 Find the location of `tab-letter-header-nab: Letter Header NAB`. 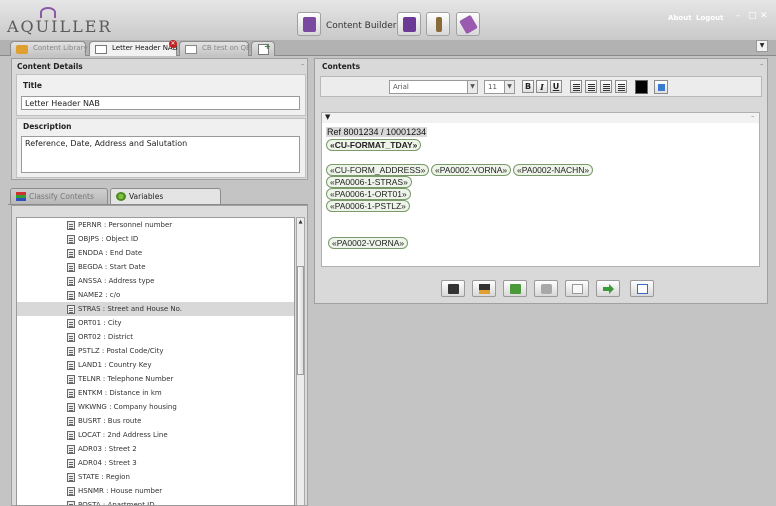

tab-letter-header-nab: Letter Header NAB is located at coordinates (133, 48).